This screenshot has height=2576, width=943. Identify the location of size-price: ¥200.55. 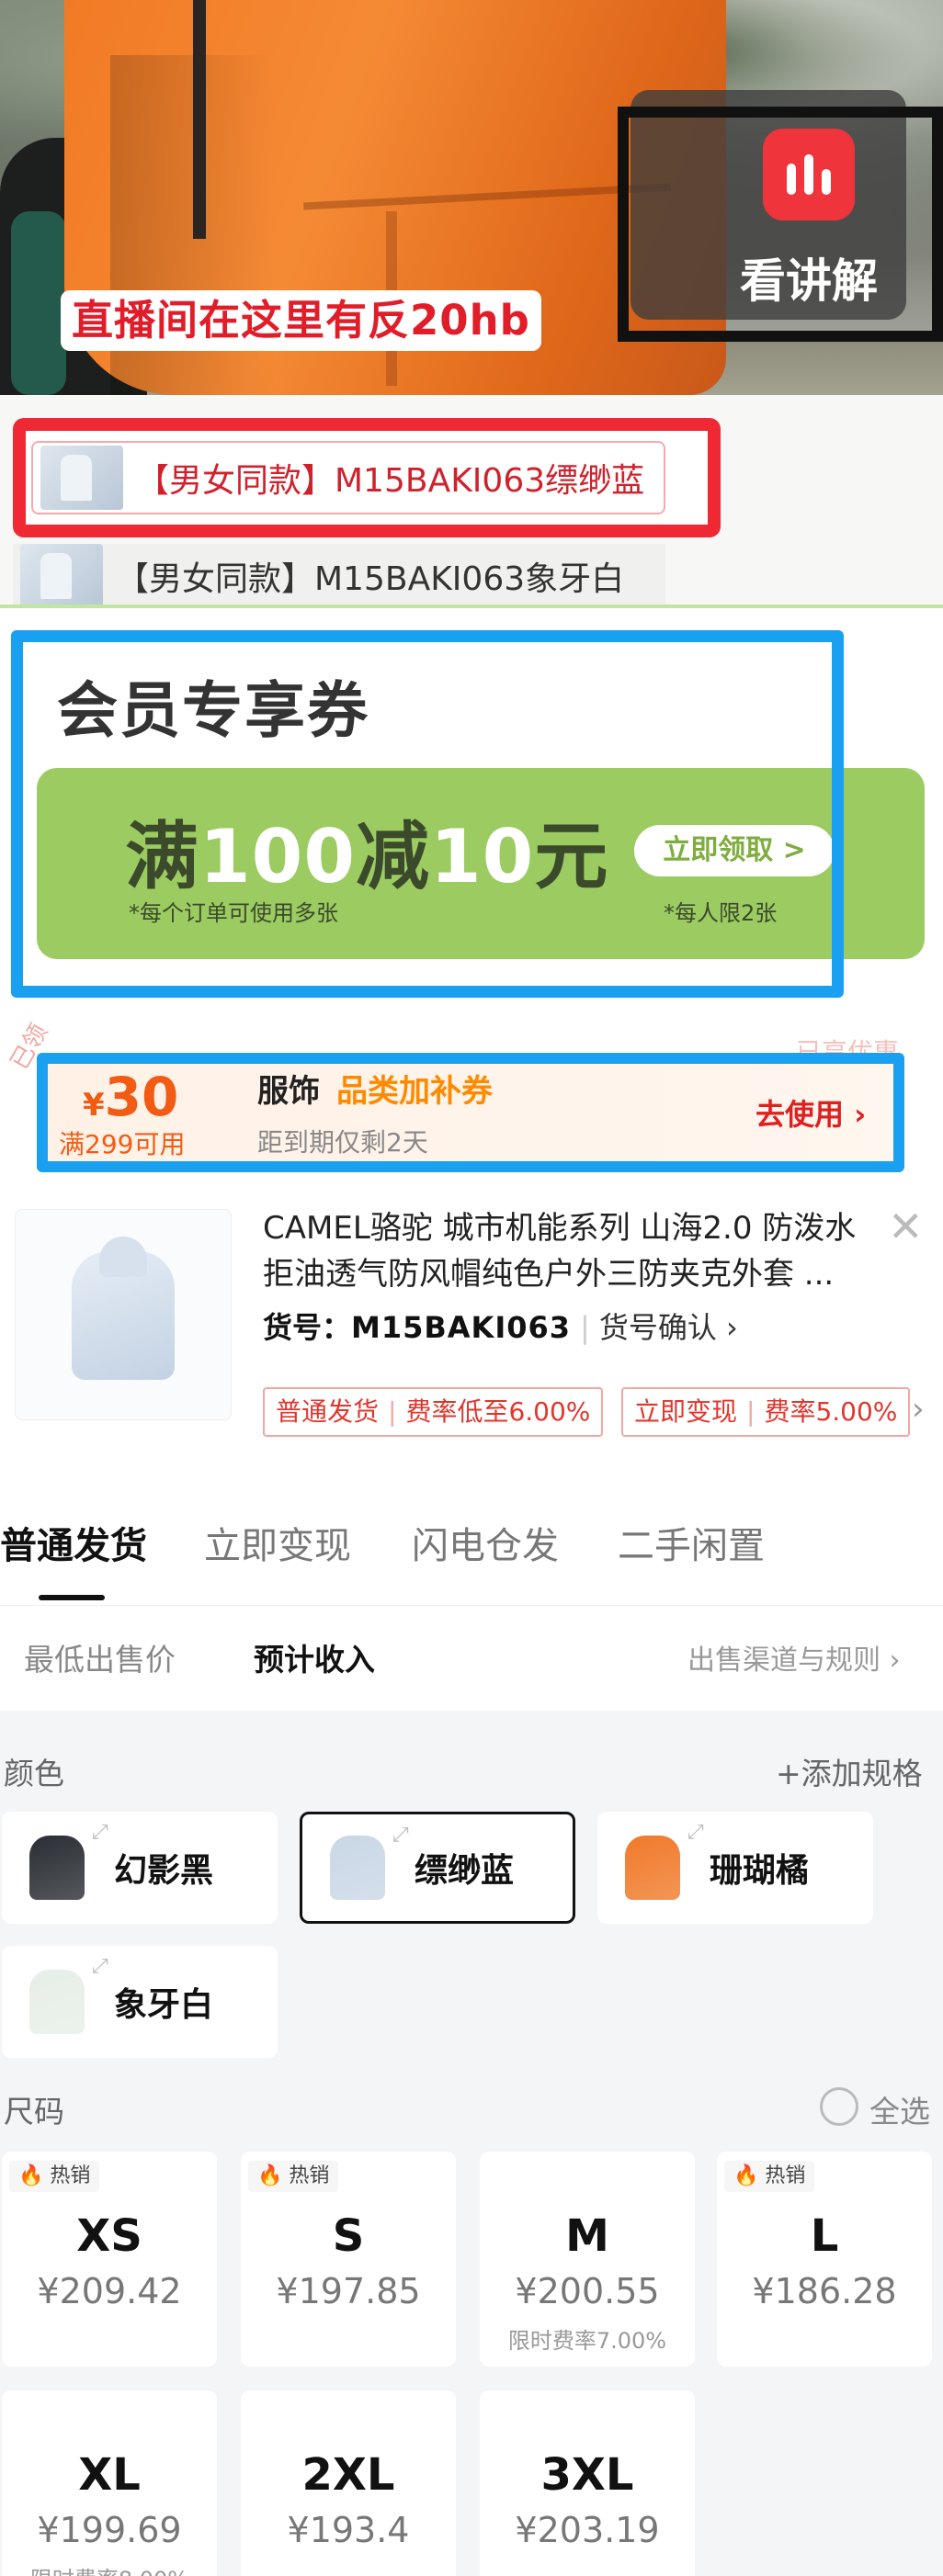
(588, 2291).